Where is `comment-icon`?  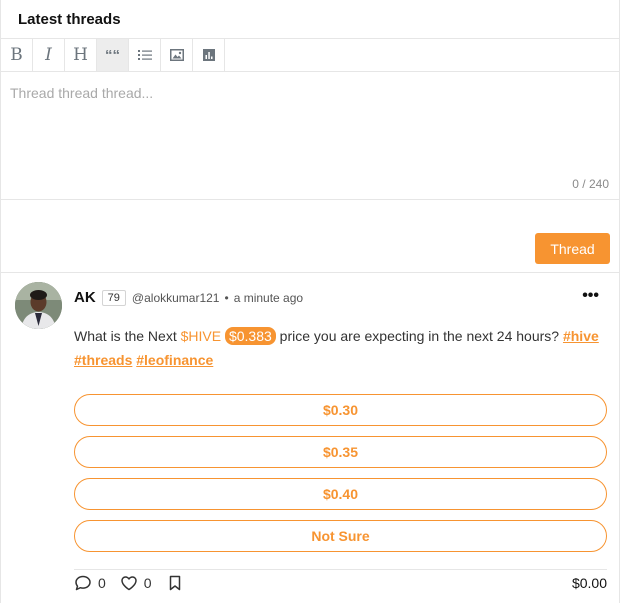 comment-icon is located at coordinates (83, 583).